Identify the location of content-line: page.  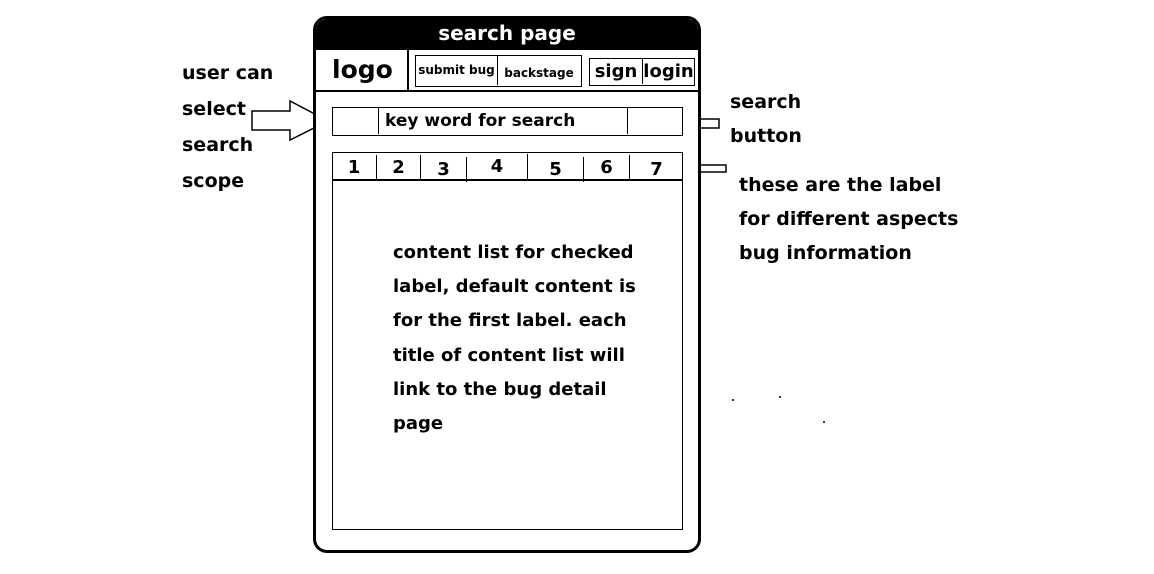
(418, 424).